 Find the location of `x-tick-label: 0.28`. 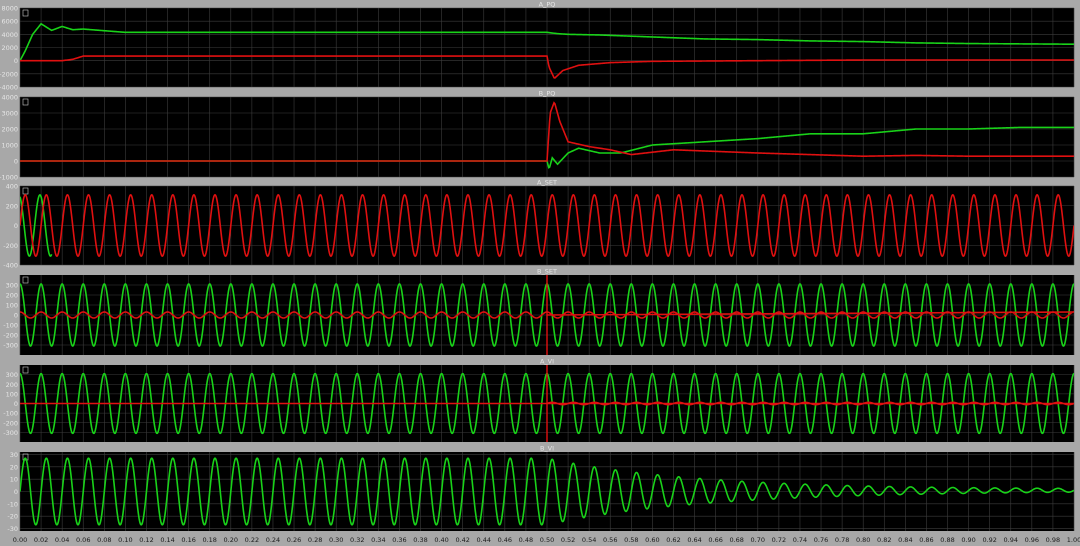

x-tick-label: 0.28 is located at coordinates (315, 540).